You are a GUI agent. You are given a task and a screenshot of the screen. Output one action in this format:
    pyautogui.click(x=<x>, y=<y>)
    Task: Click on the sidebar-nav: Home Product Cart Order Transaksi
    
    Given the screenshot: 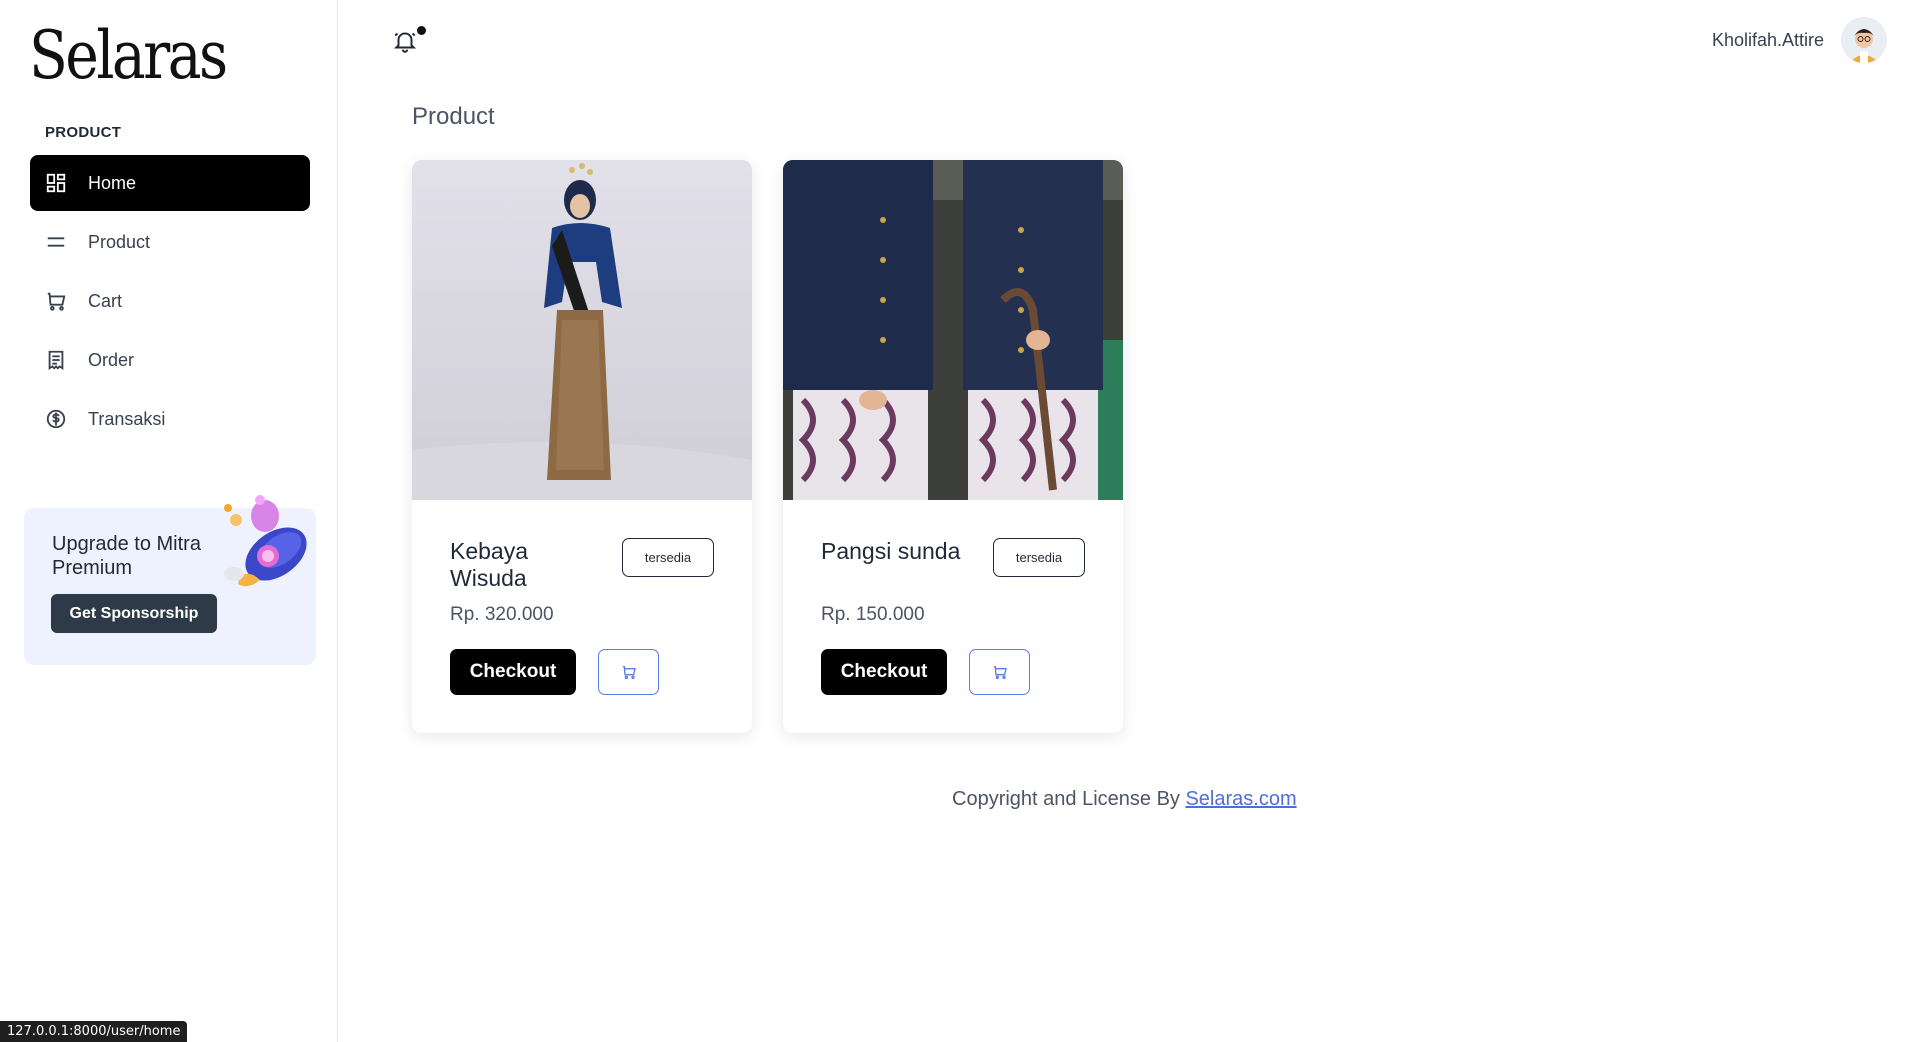 What is the action you would take?
    pyautogui.click(x=170, y=302)
    